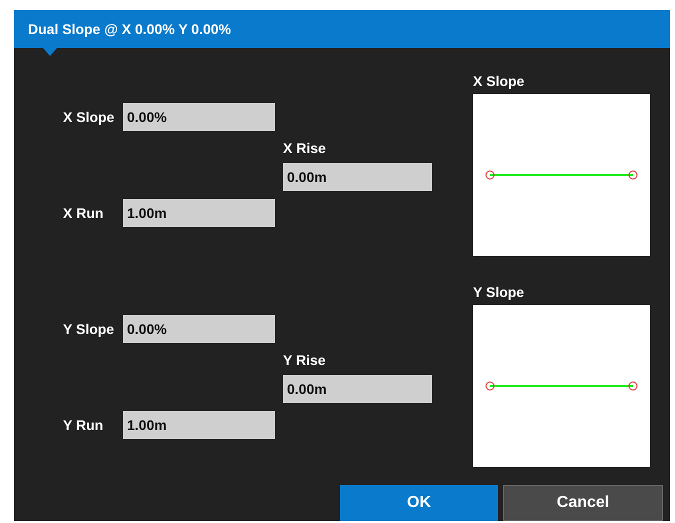 This screenshot has height=523, width=675. I want to click on field-label: Y Run, so click(83, 425).